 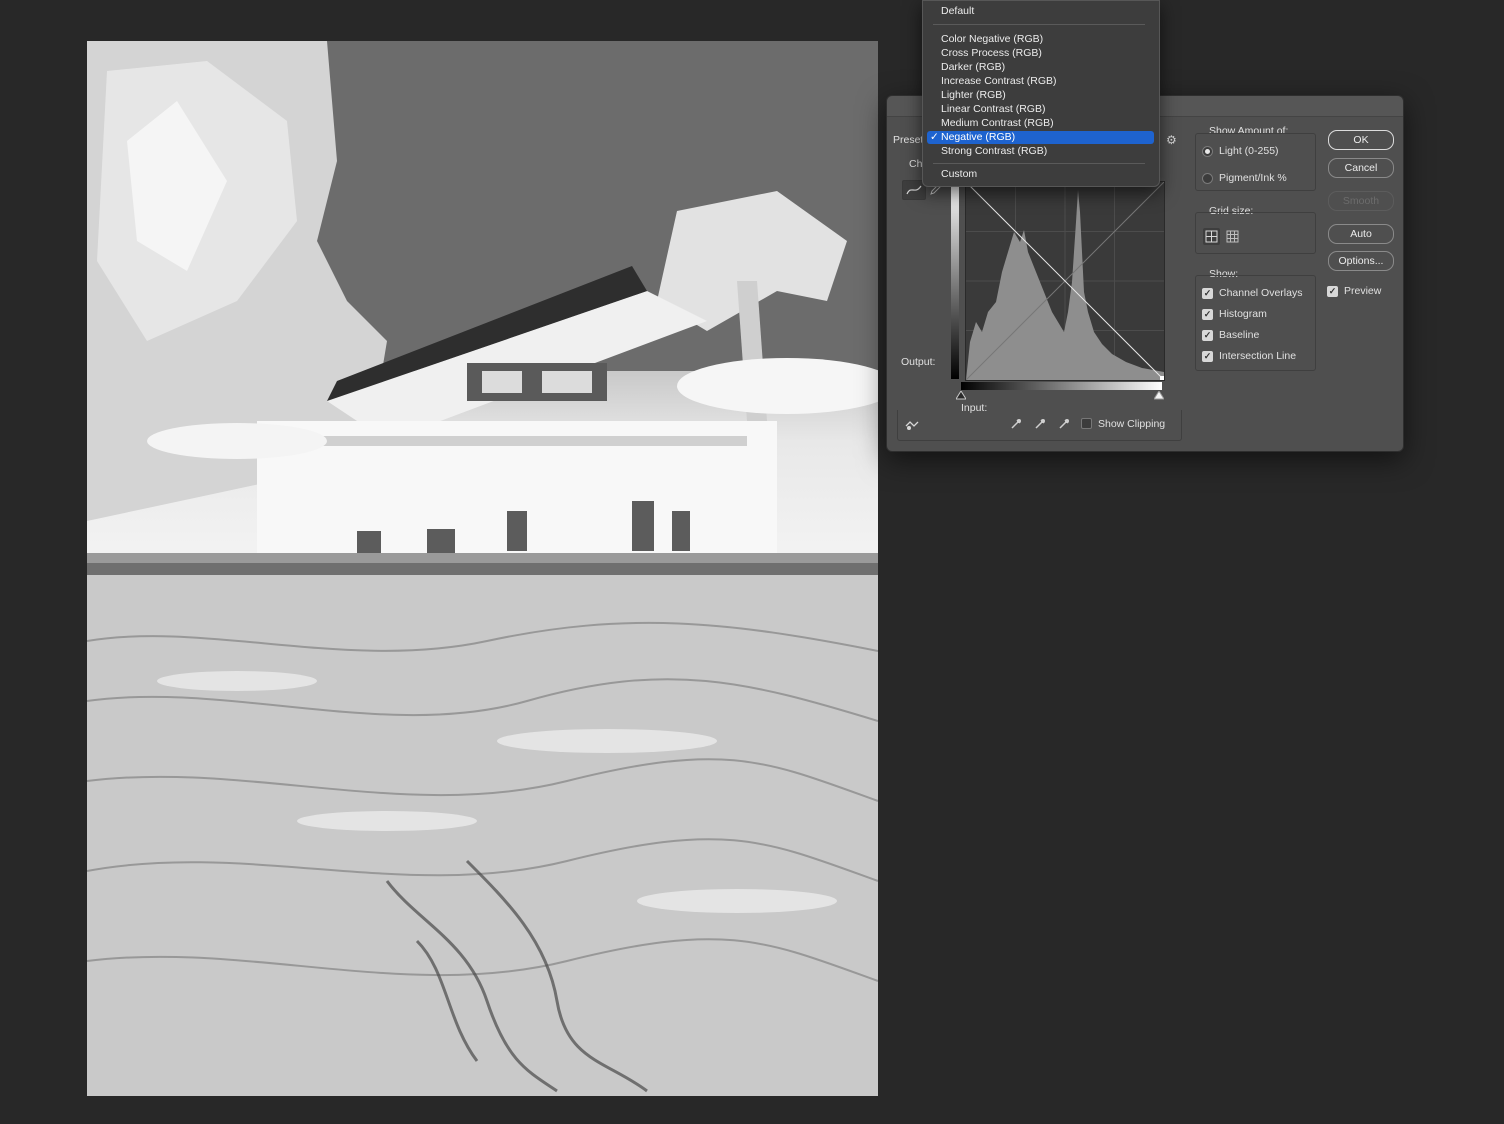 I want to click on preset-label: Preset, so click(x=908, y=140).